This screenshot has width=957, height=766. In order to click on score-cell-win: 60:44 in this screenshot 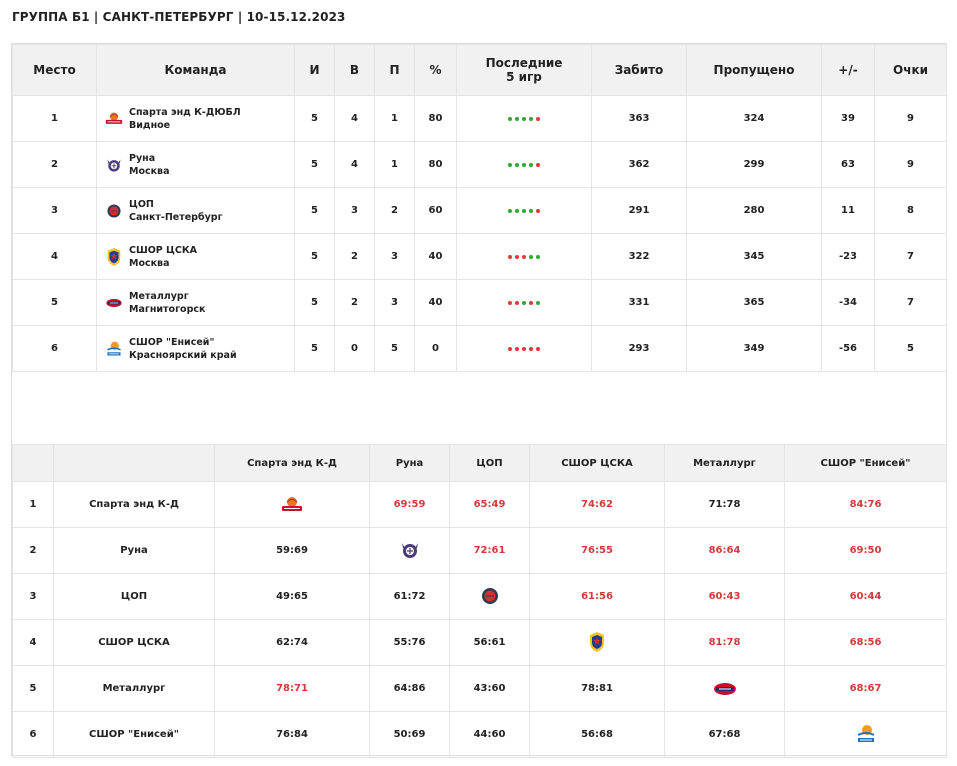, I will do `click(865, 596)`.